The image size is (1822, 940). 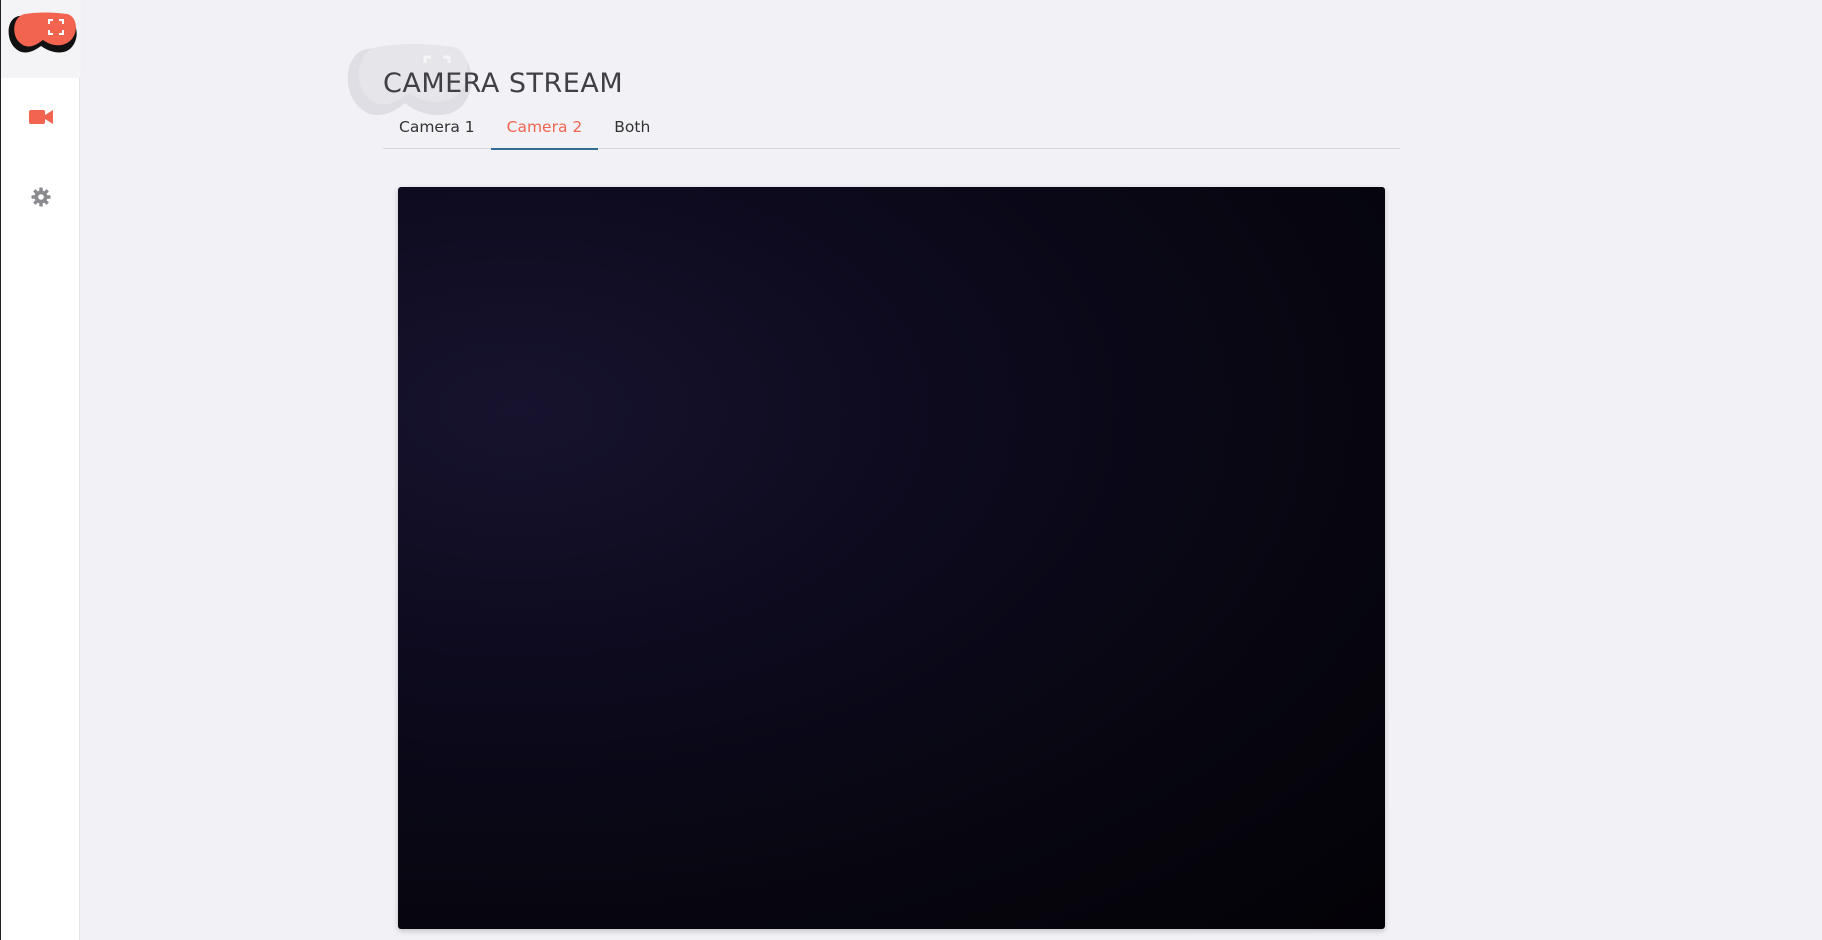 I want to click on logo-area, so click(x=41, y=39).